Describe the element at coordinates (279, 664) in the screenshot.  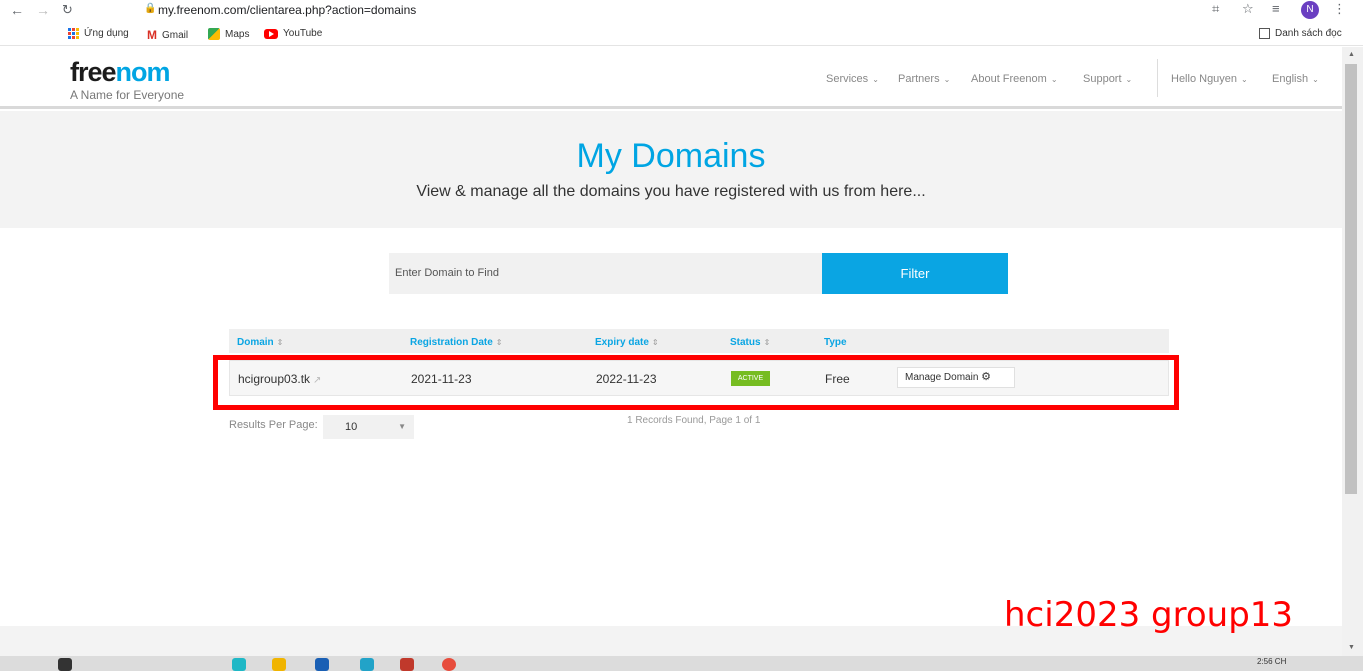
I see `folder-icon` at that location.